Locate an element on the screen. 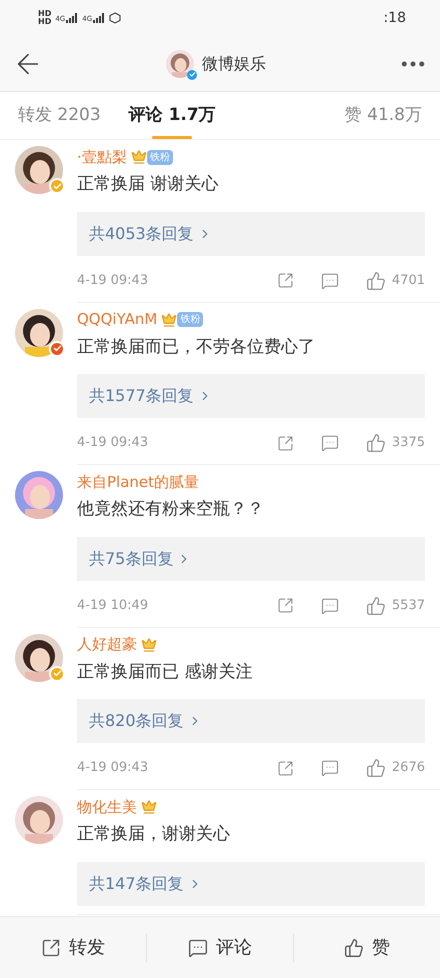 The height and width of the screenshot is (978, 440). tab: 赞 41.8万 is located at coordinates (383, 115).